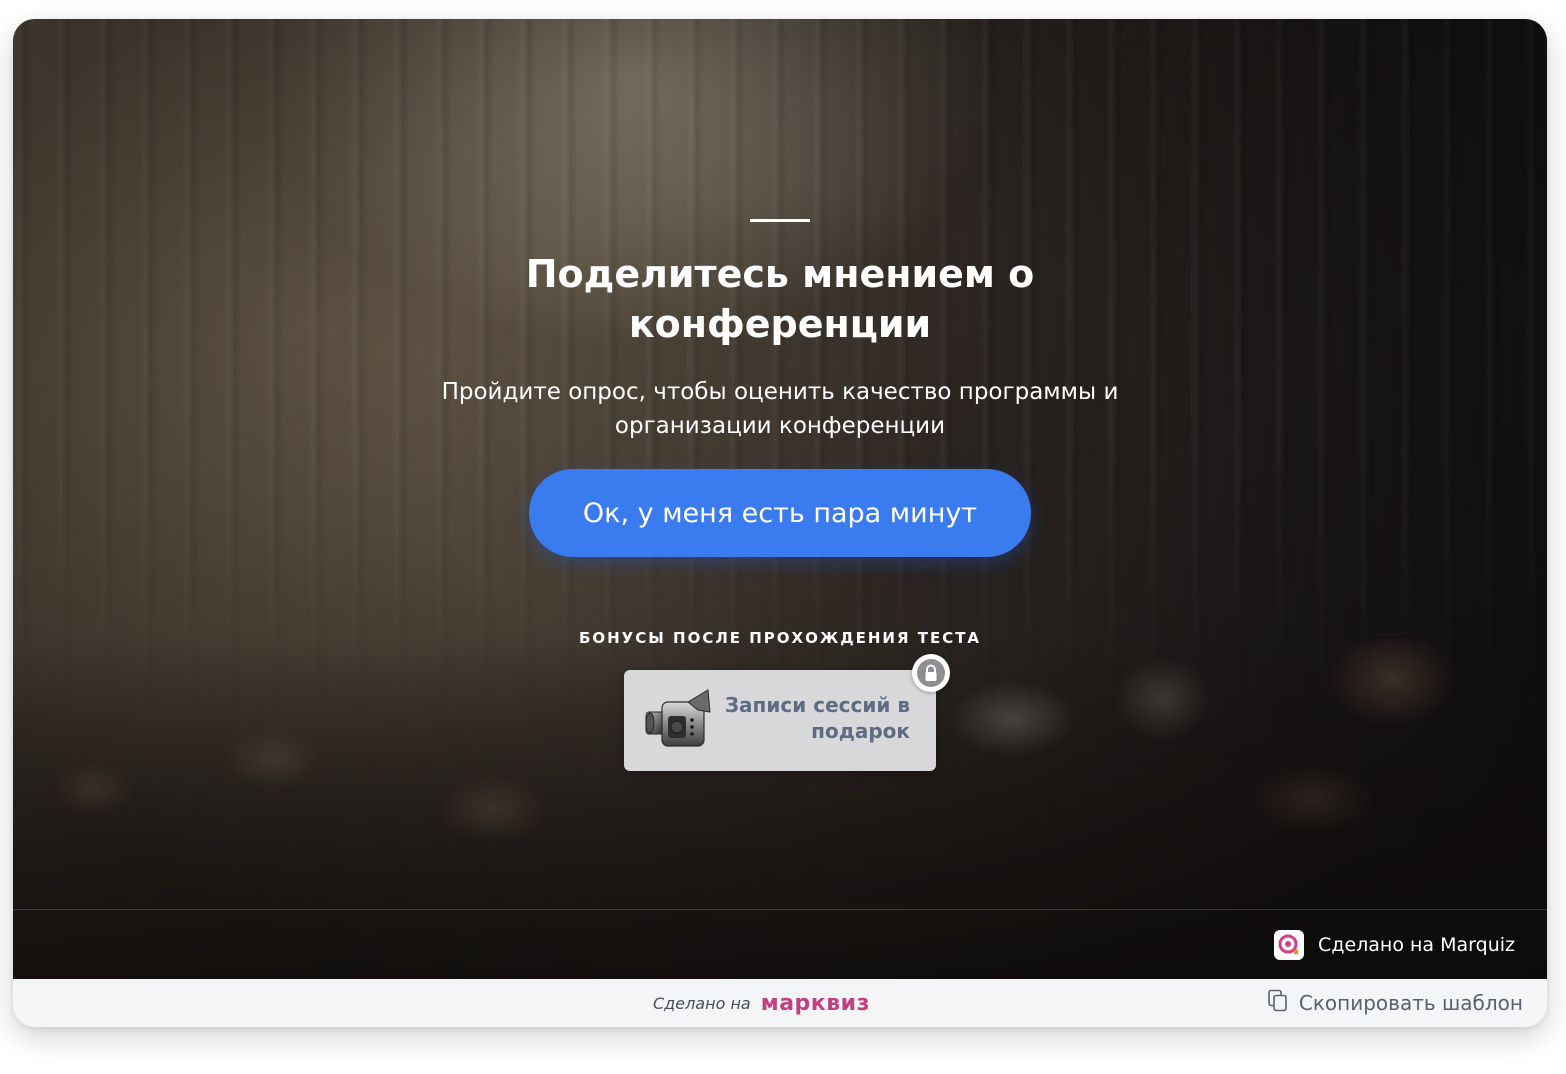  What do you see at coordinates (780, 299) in the screenshot?
I see `page-title: Поделитесь мнением о конференции` at bounding box center [780, 299].